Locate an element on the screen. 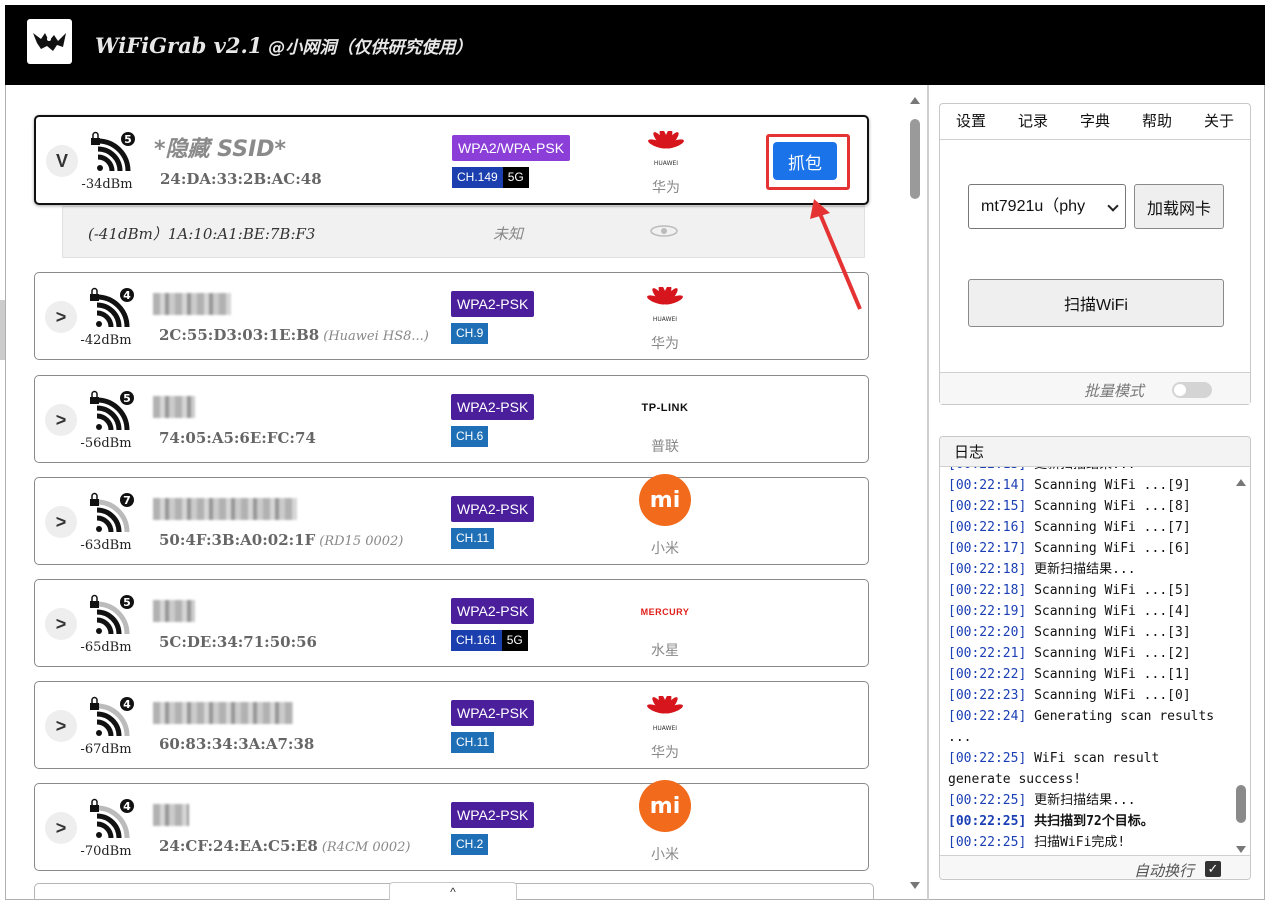 The image size is (1270, 906). app-title: WiFiGrab v2.1 @小网洞（仅供研究使用） is located at coordinates (284, 45).